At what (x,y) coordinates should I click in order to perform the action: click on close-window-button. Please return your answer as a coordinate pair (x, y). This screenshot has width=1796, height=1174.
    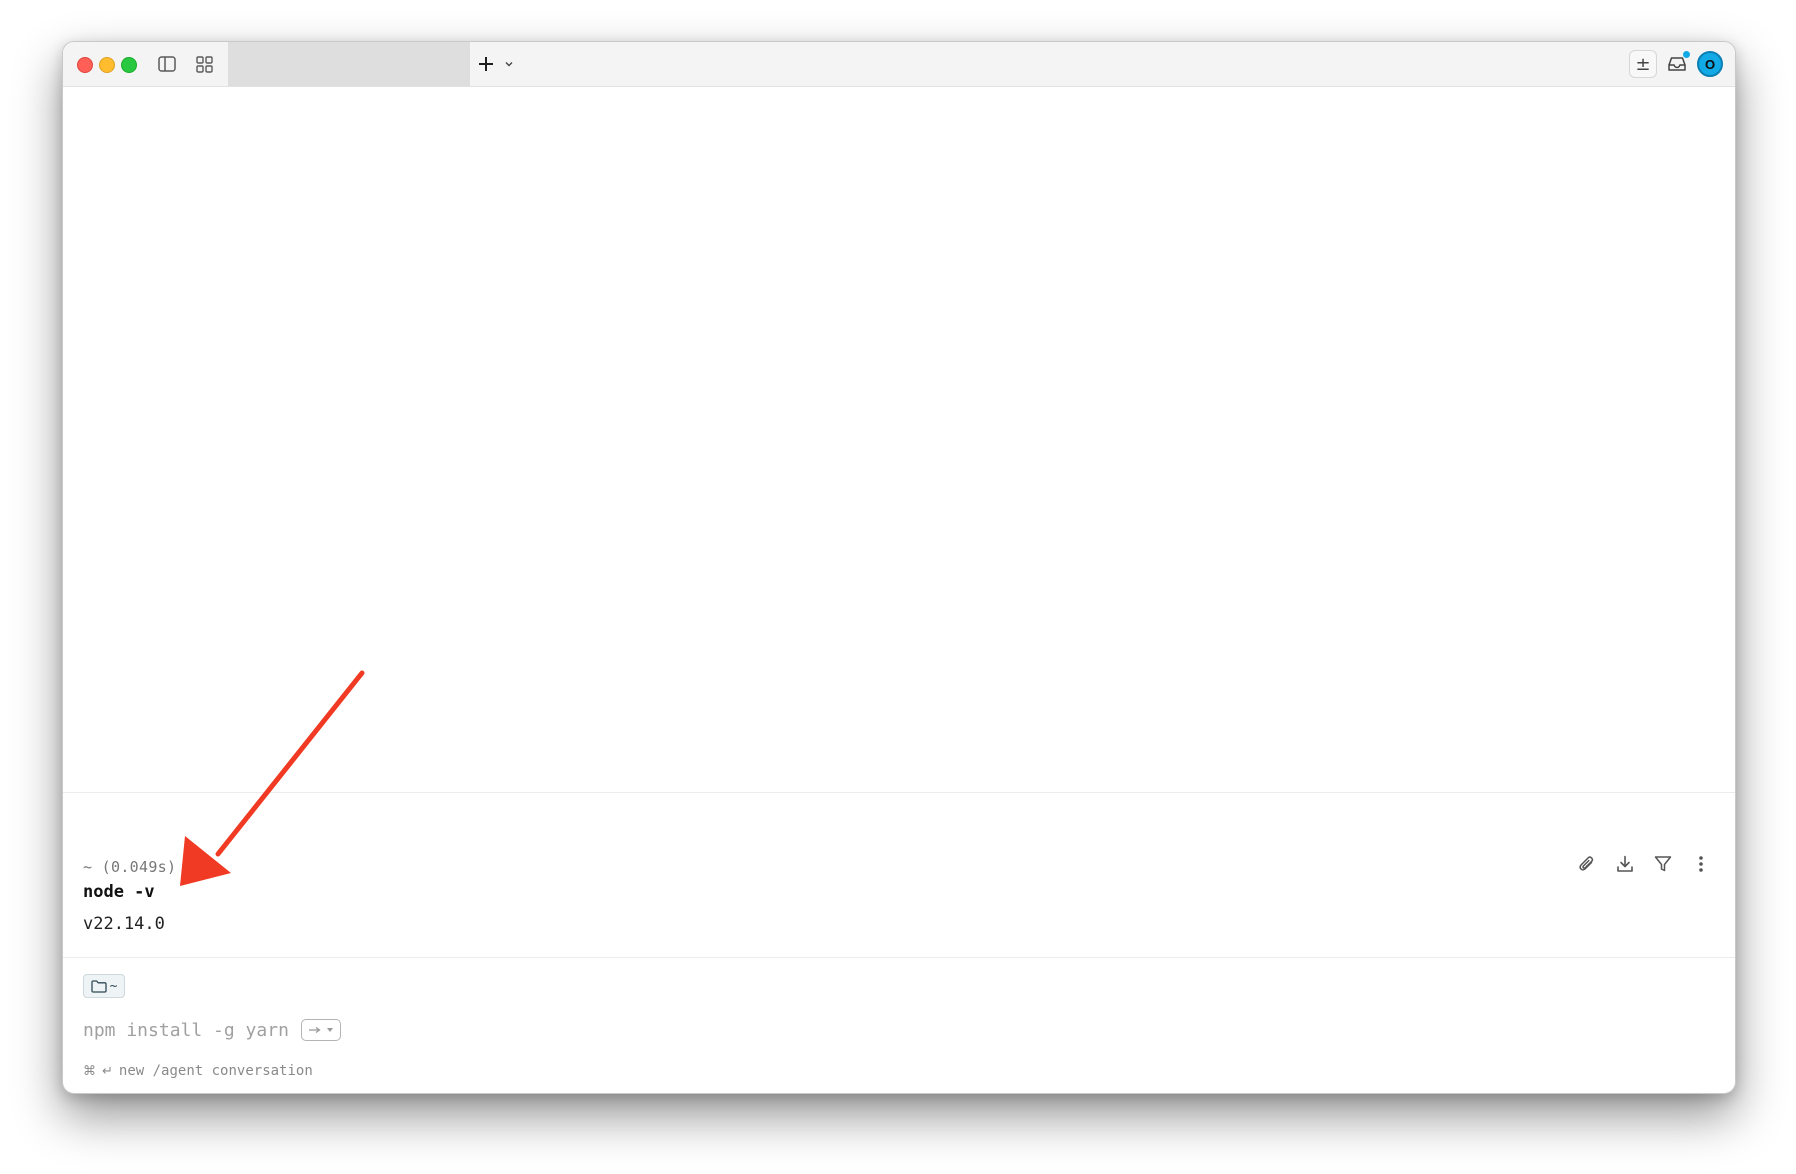
    Looking at the image, I should click on (85, 65).